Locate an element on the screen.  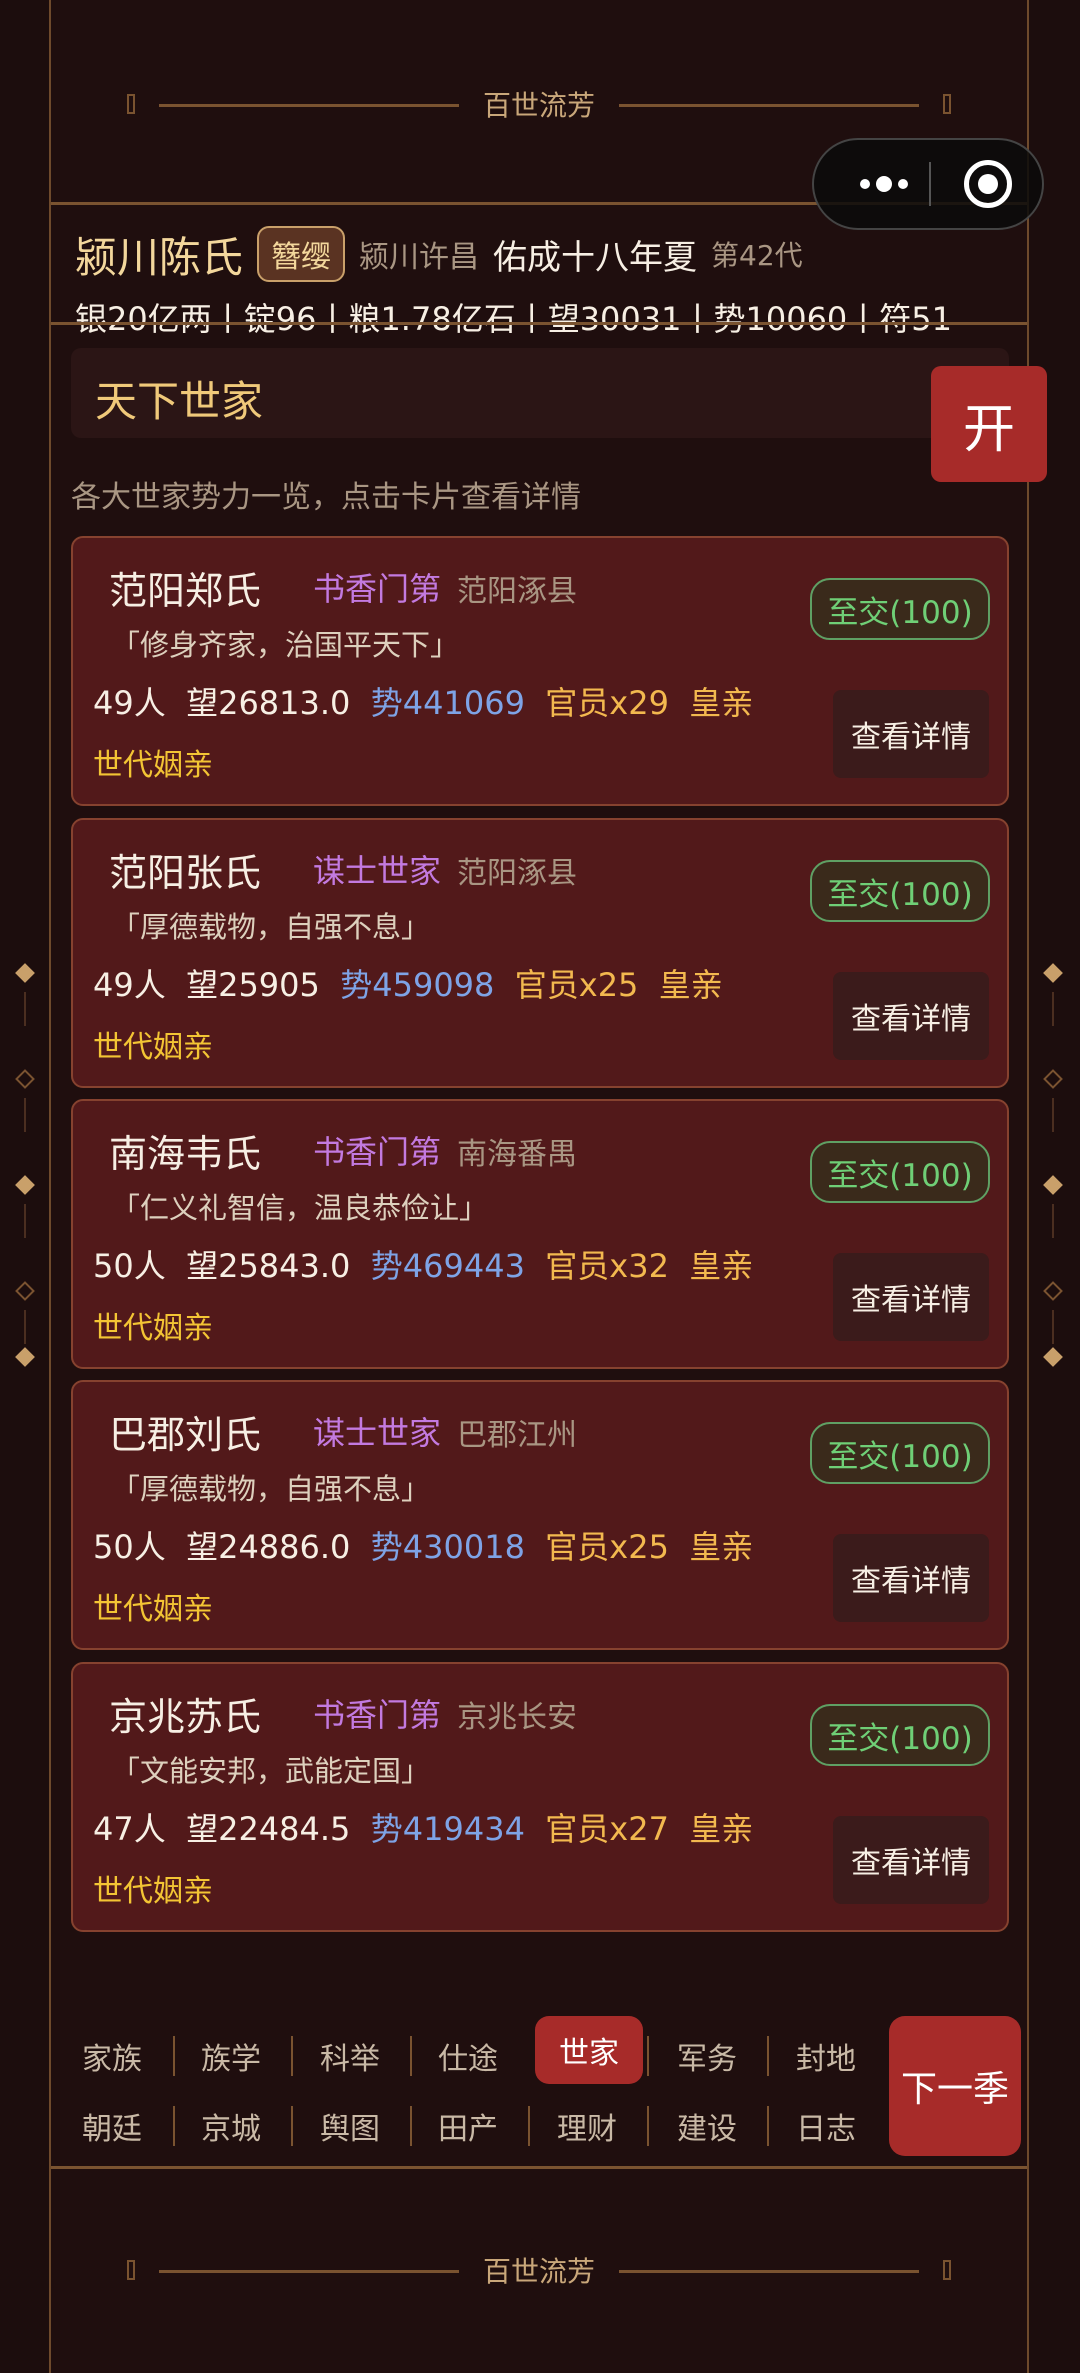
section-subtitle: 各大世家势力一览，点击卡片查看详情 is located at coordinates (326, 497).